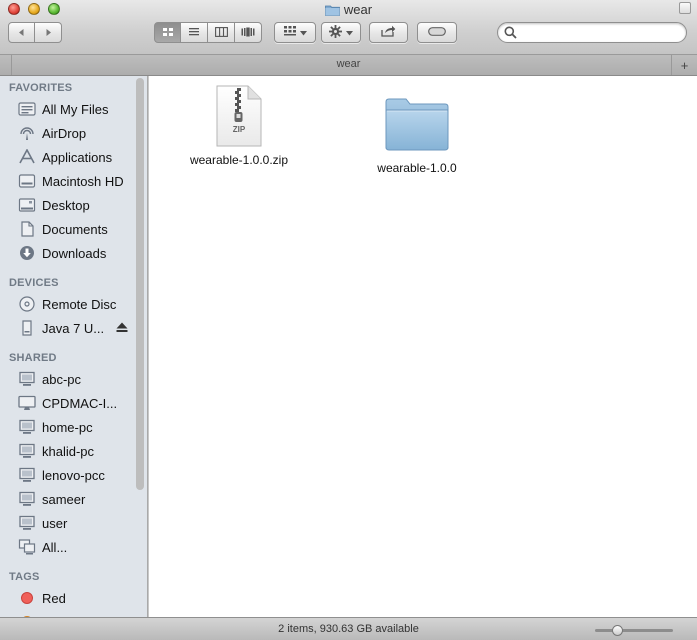 The height and width of the screenshot is (640, 697). I want to click on sidebar-item-label: All My Files, so click(75, 109).